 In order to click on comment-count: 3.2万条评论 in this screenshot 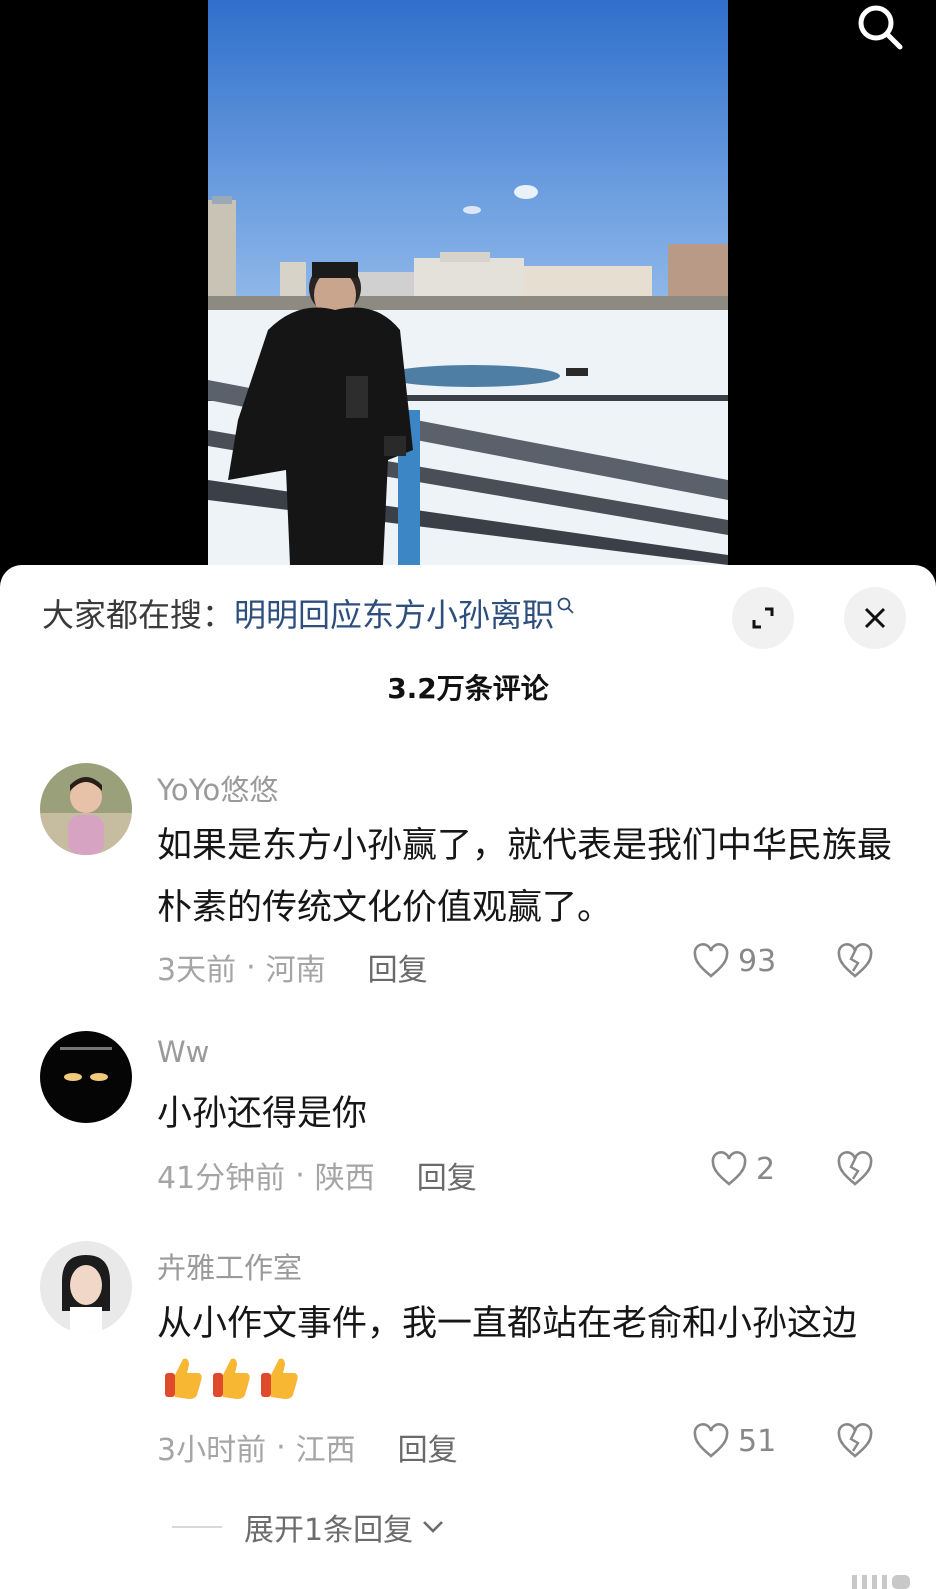, I will do `click(468, 688)`.